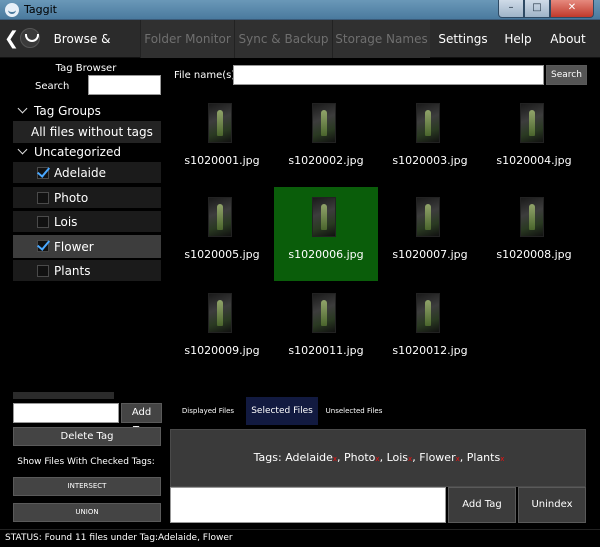 The width and height of the screenshot is (600, 547). What do you see at coordinates (52, 86) in the screenshot?
I see `search-label: Search` at bounding box center [52, 86].